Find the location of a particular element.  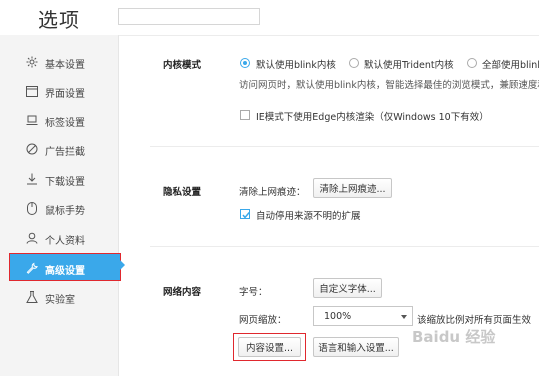

sidebar-item-basic: 基本设置 is located at coordinates (59, 62).